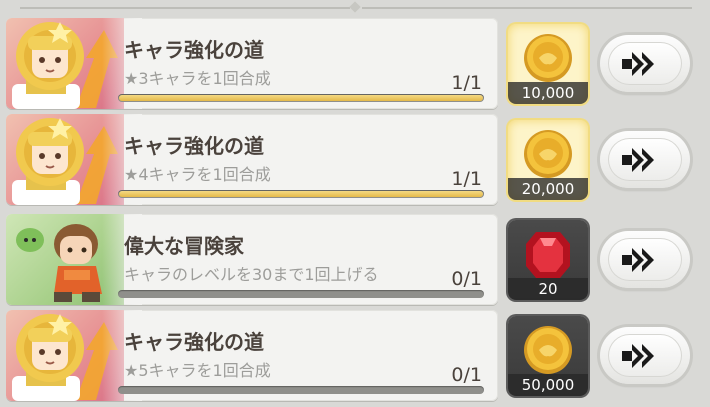 The height and width of the screenshot is (407, 710). Describe the element at coordinates (548, 289) in the screenshot. I see `reward-amount: 20` at that location.